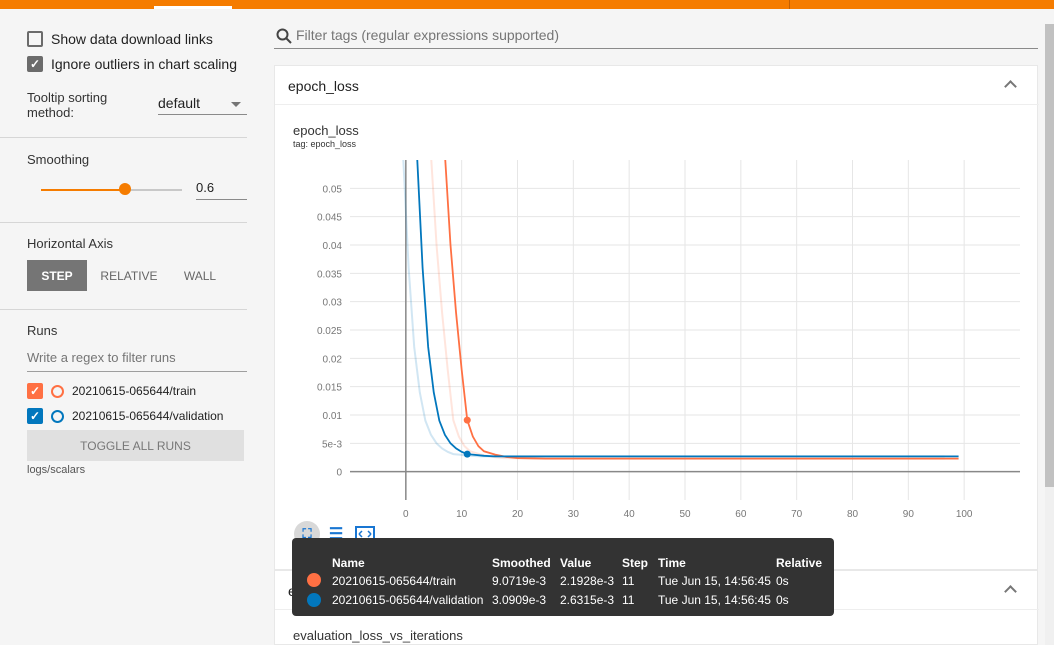 The image size is (1054, 645). Describe the element at coordinates (574, 514) in the screenshot. I see `x-tick-label: 30` at that location.